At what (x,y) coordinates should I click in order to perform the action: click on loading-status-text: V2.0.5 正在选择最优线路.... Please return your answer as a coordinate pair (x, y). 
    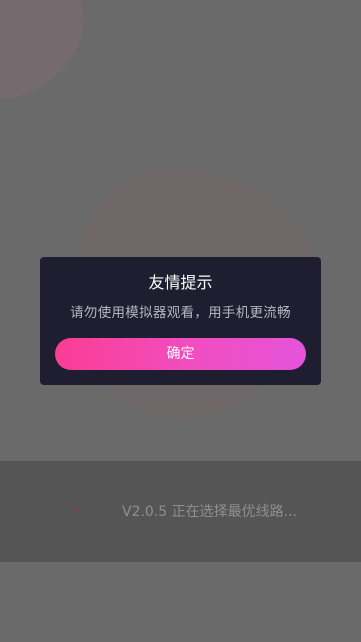
    Looking at the image, I should click on (209, 512).